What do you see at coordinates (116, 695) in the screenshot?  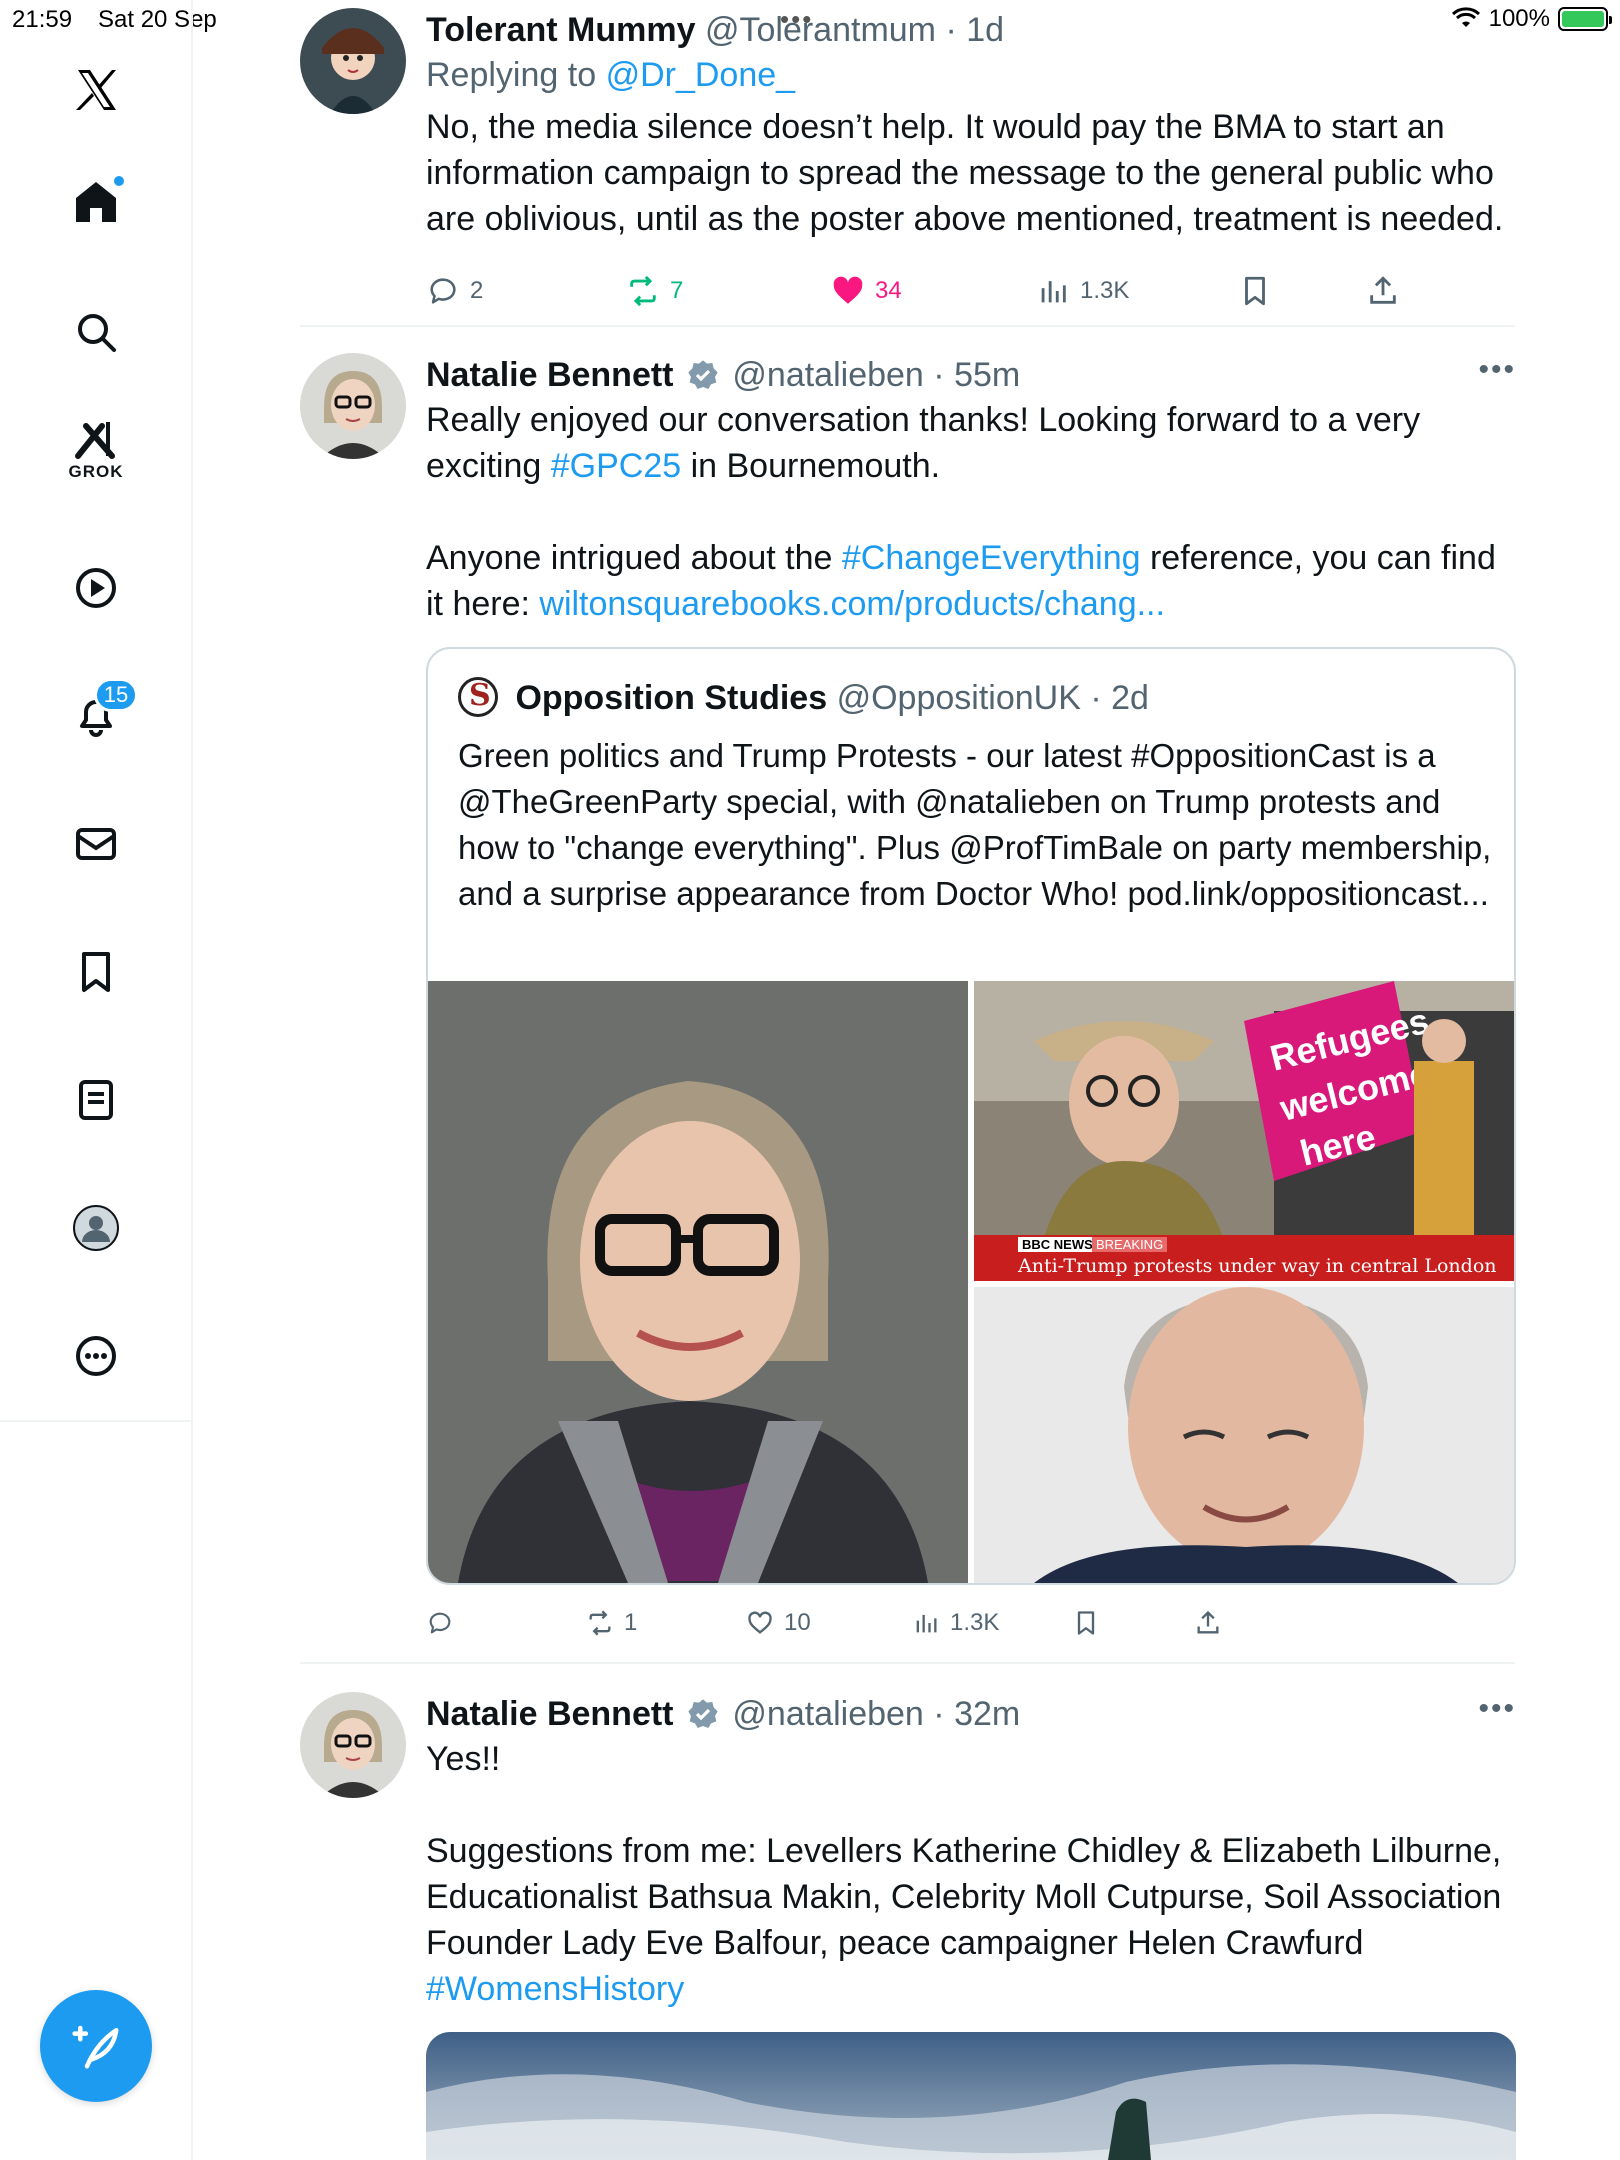 I see `notifications-badge: 15` at bounding box center [116, 695].